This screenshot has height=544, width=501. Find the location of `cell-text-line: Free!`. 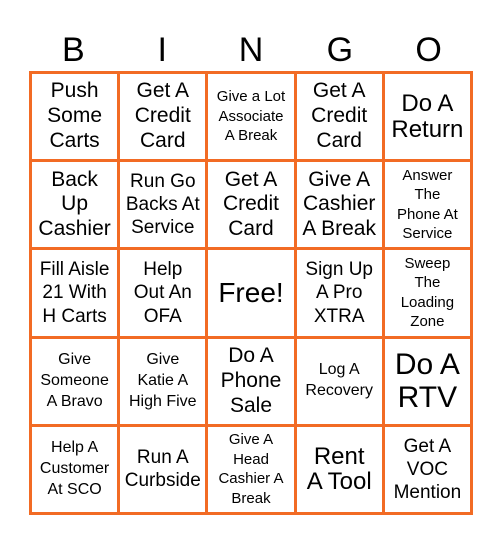

cell-text-line: Free! is located at coordinates (251, 293).